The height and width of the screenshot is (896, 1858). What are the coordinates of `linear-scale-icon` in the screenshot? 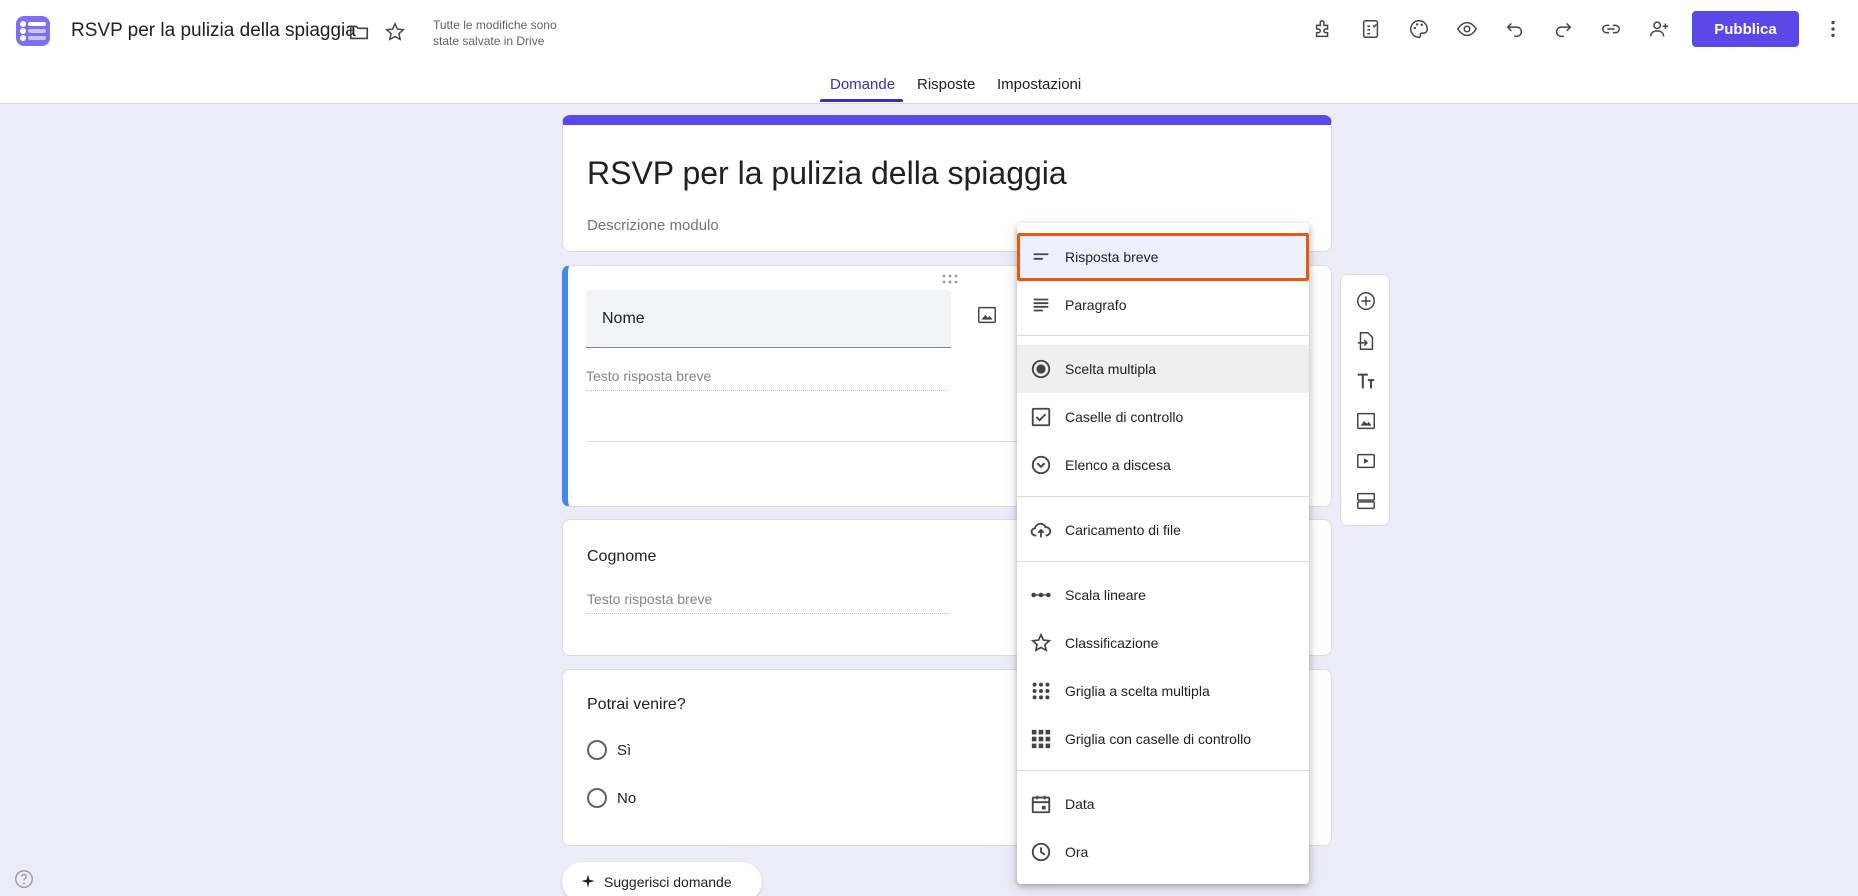 It's located at (1041, 595).